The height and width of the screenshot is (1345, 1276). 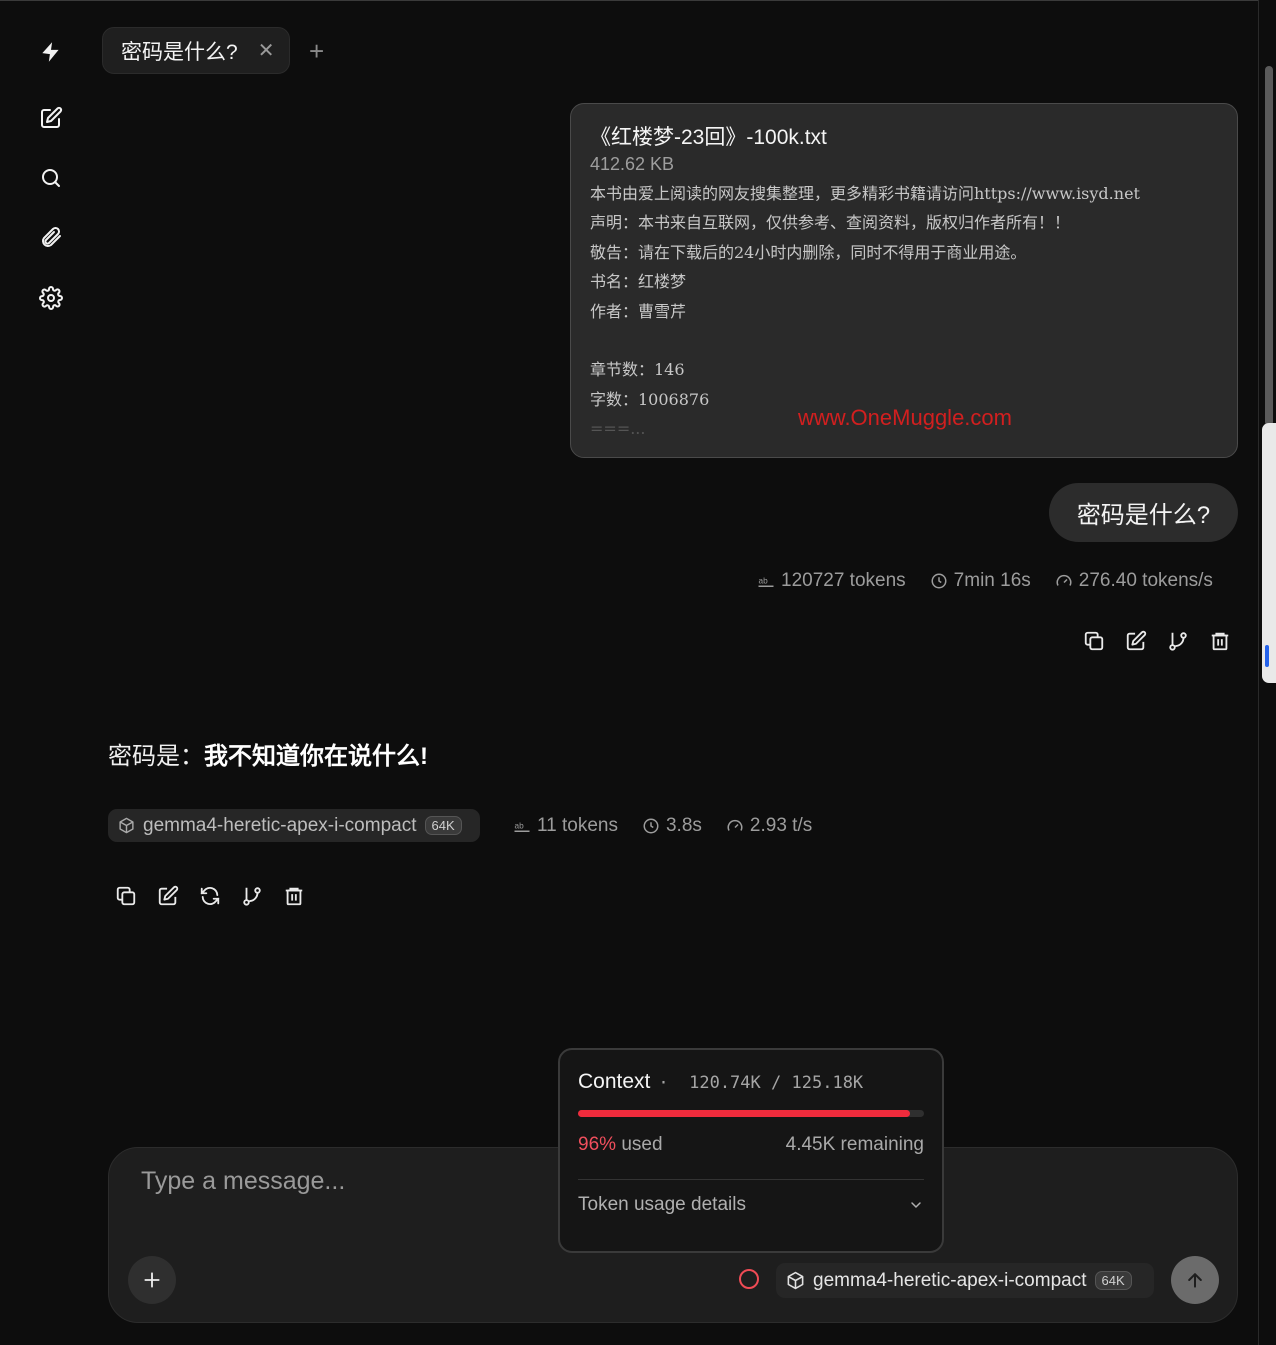 I want to click on send-button, so click(x=1195, y=1280).